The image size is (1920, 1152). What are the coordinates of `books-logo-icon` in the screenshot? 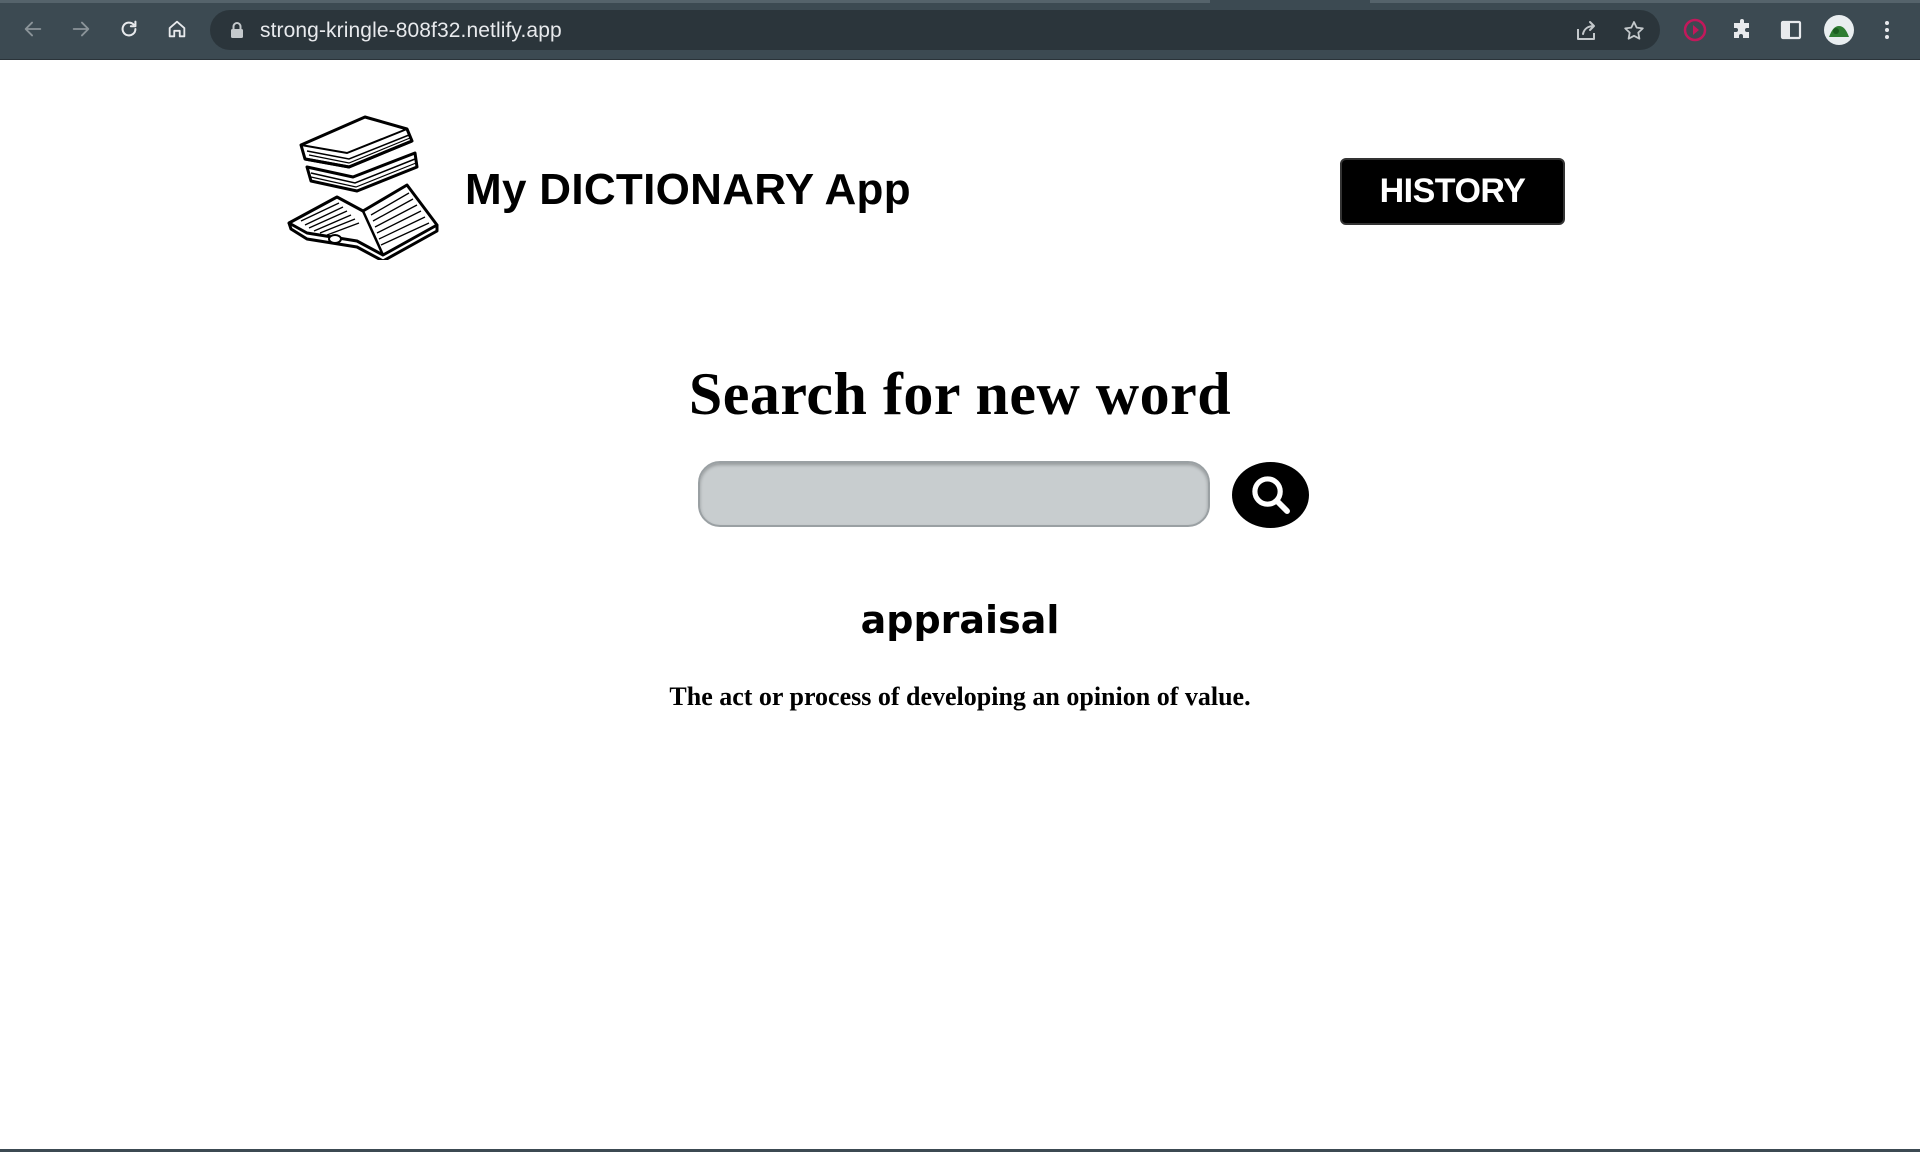 It's located at (363, 187).